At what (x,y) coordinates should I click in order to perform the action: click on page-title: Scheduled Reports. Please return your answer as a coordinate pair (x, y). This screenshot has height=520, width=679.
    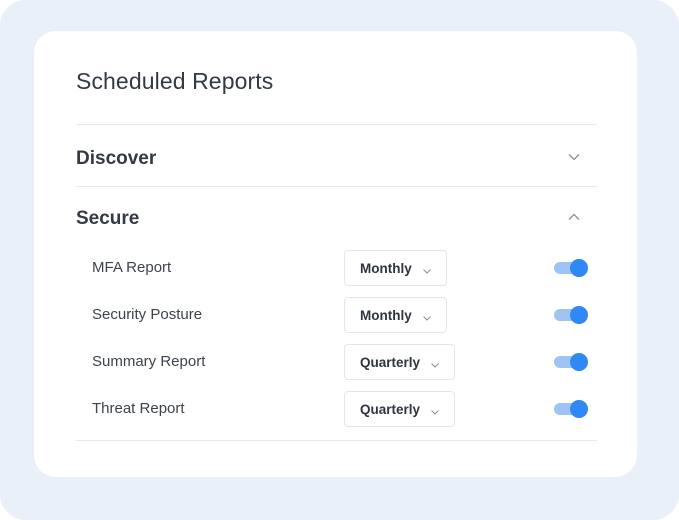
    Looking at the image, I should click on (175, 81).